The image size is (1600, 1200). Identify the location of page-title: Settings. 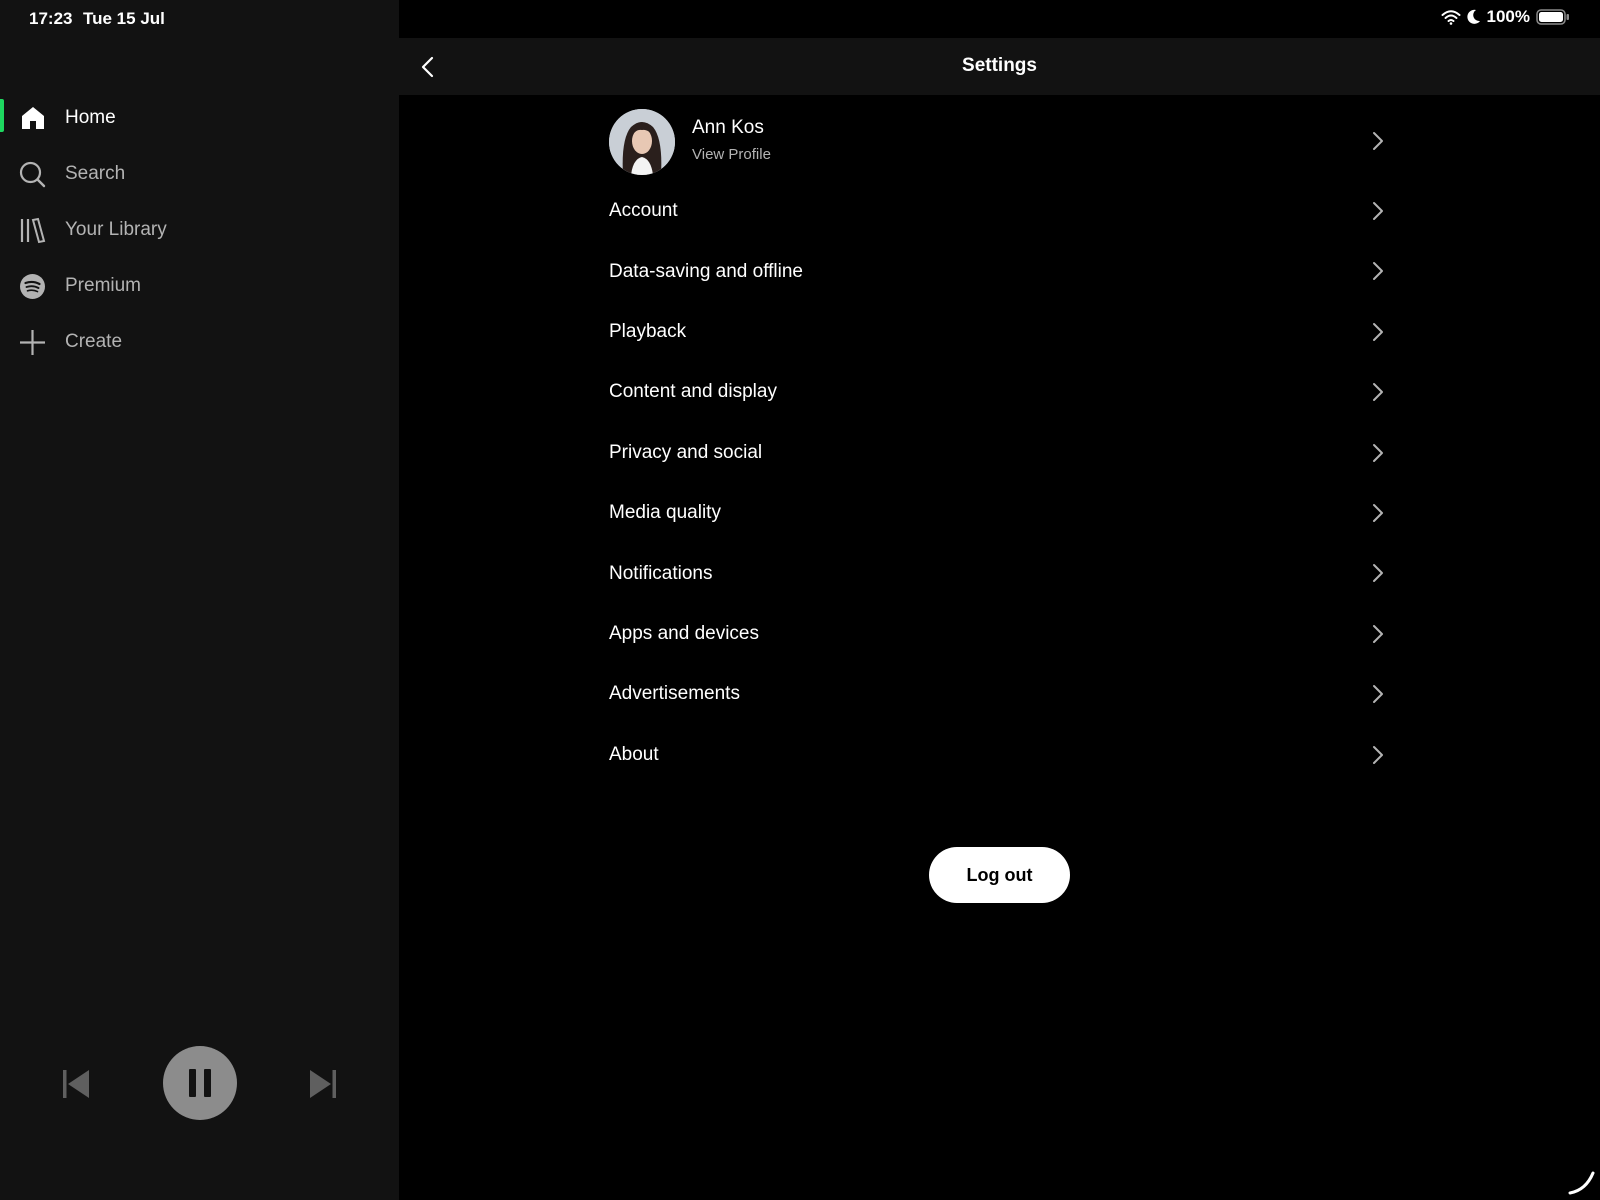
(999, 65).